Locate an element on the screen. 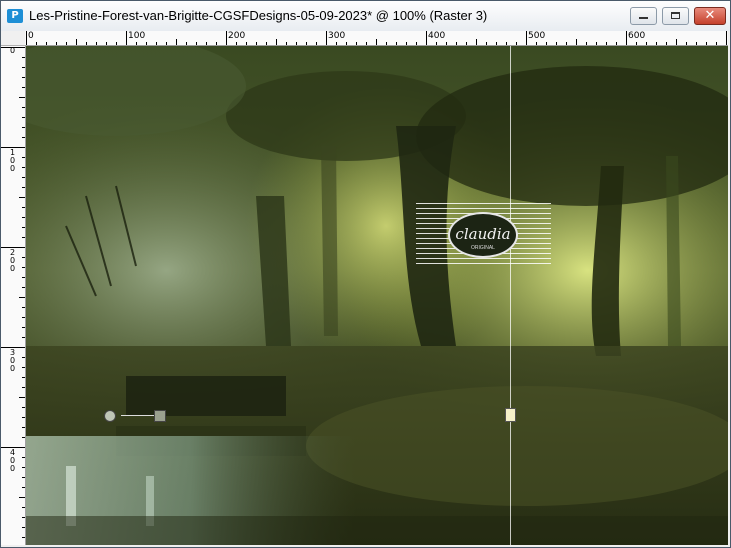 The width and height of the screenshot is (731, 548). ruler-h-label: 100 is located at coordinates (137, 36).